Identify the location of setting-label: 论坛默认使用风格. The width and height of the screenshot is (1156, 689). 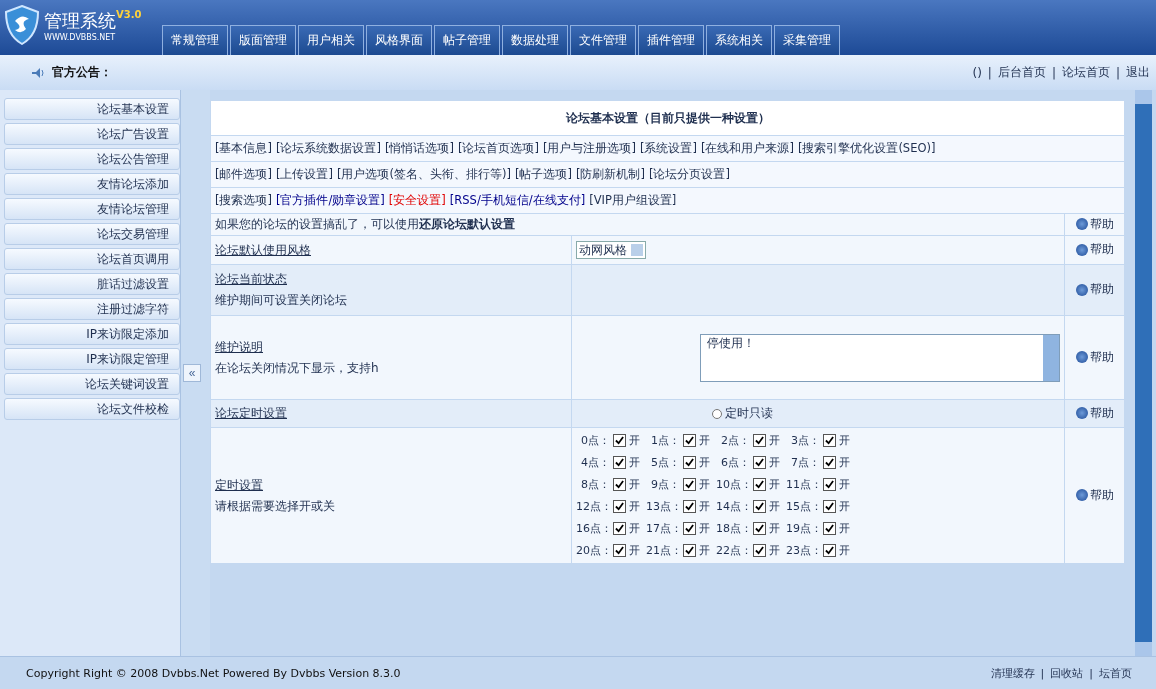
(263, 249).